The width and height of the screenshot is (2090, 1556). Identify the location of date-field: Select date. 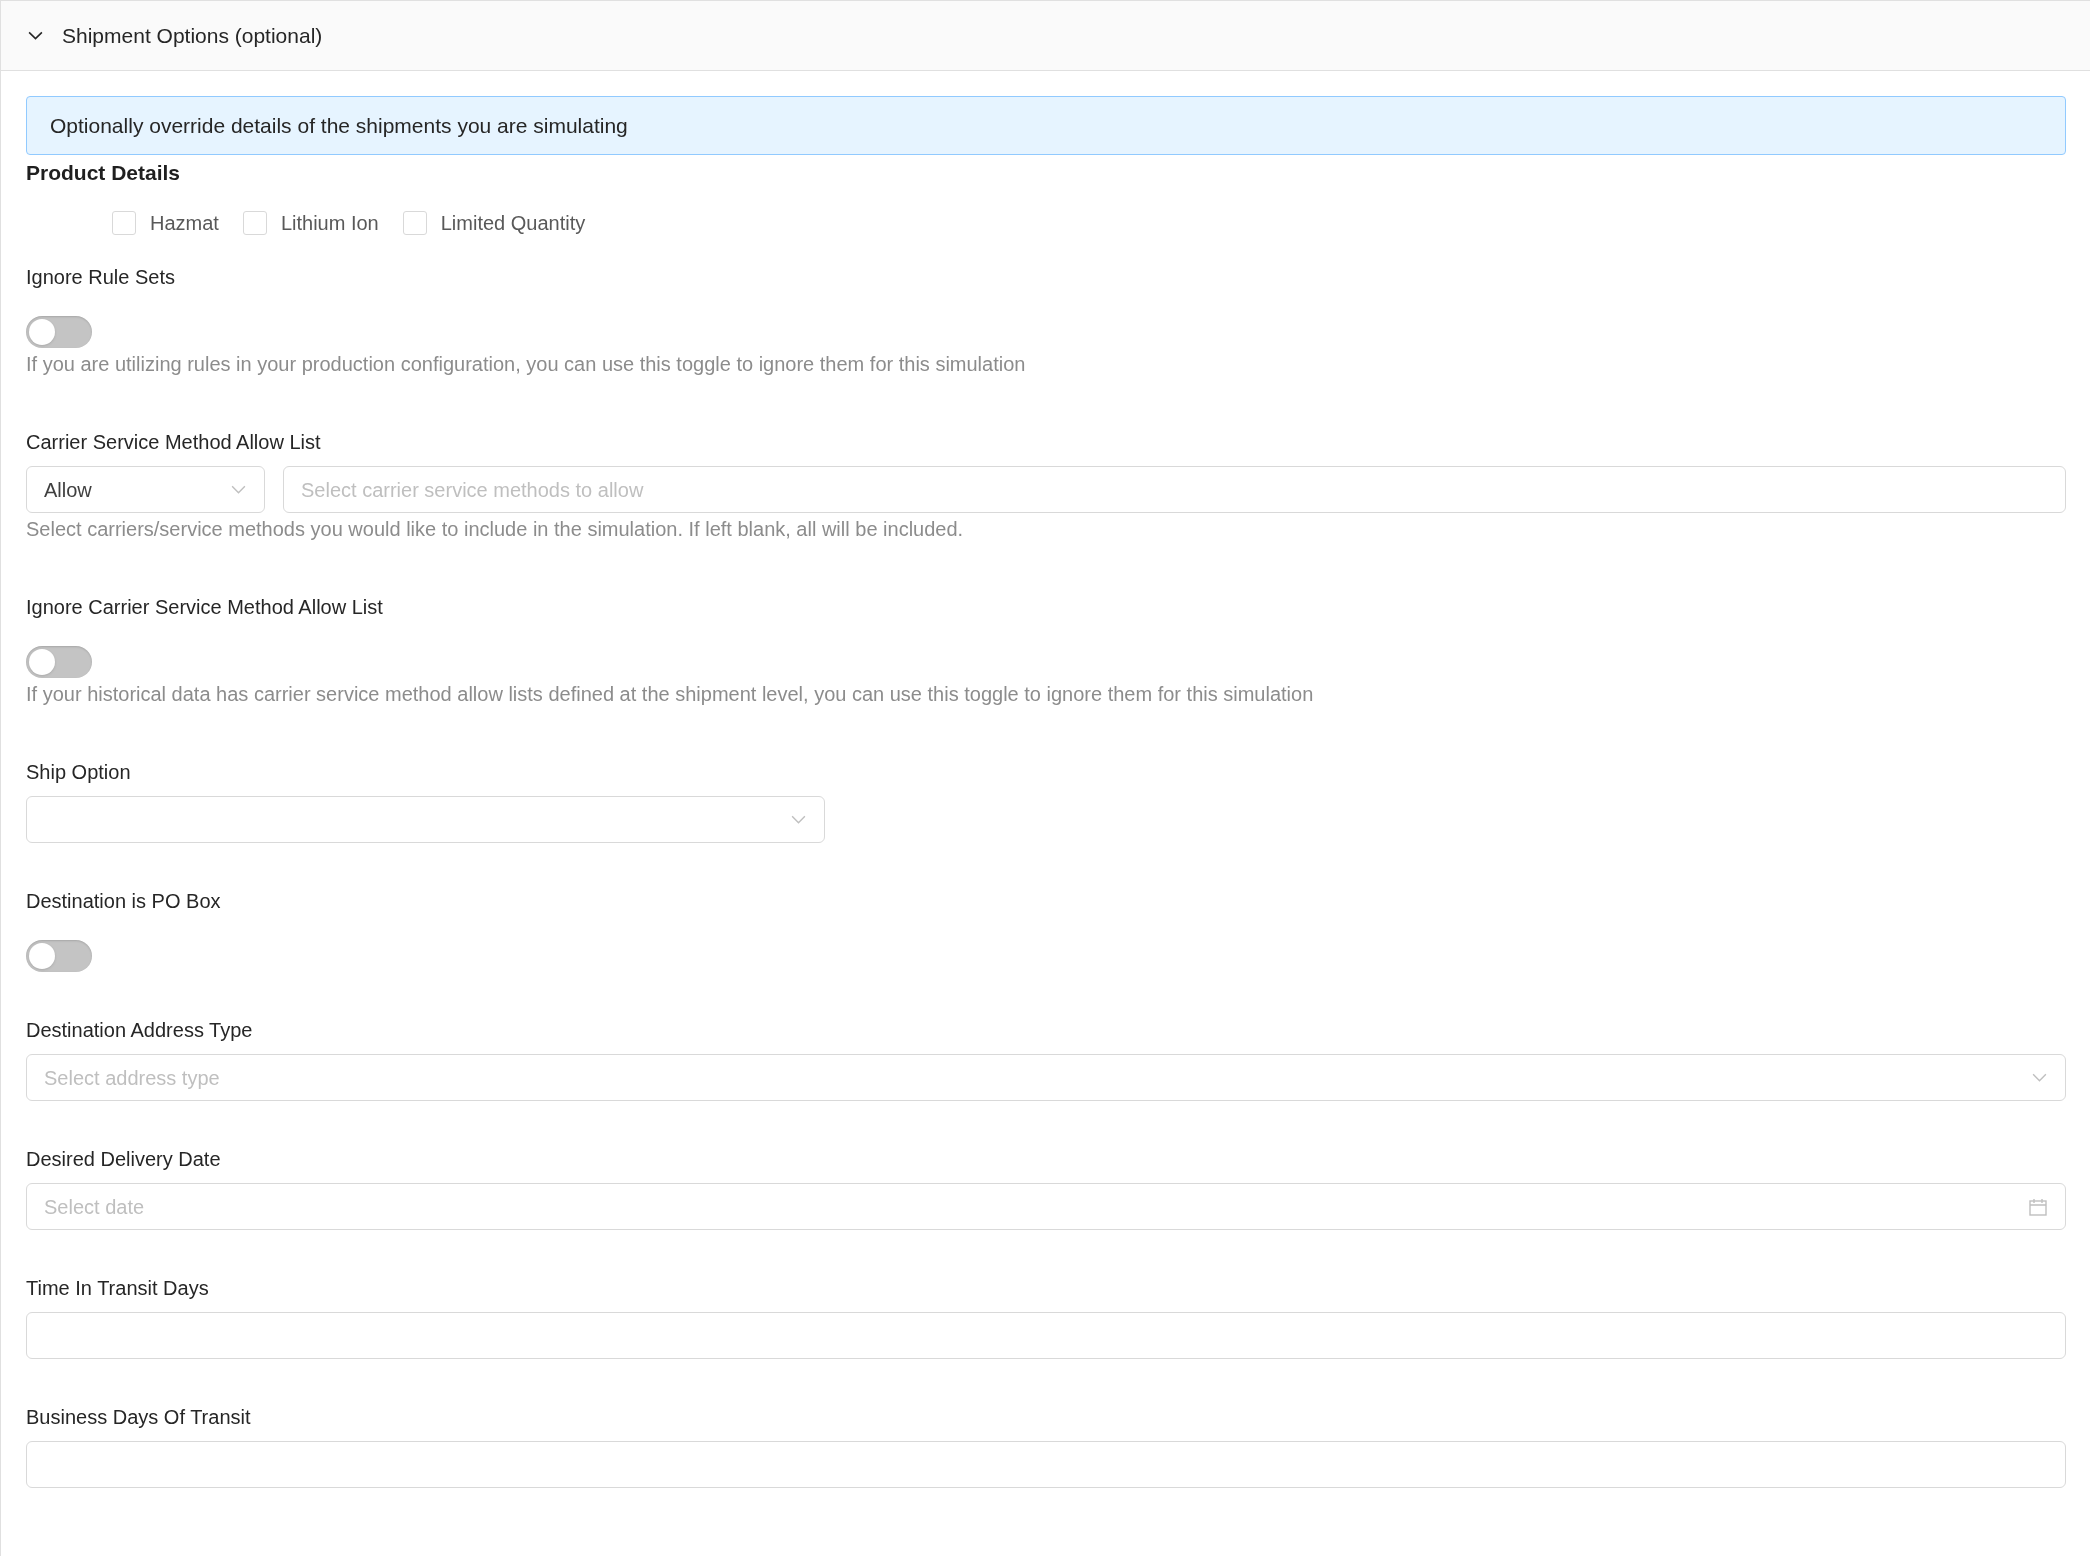
(1046, 1206).